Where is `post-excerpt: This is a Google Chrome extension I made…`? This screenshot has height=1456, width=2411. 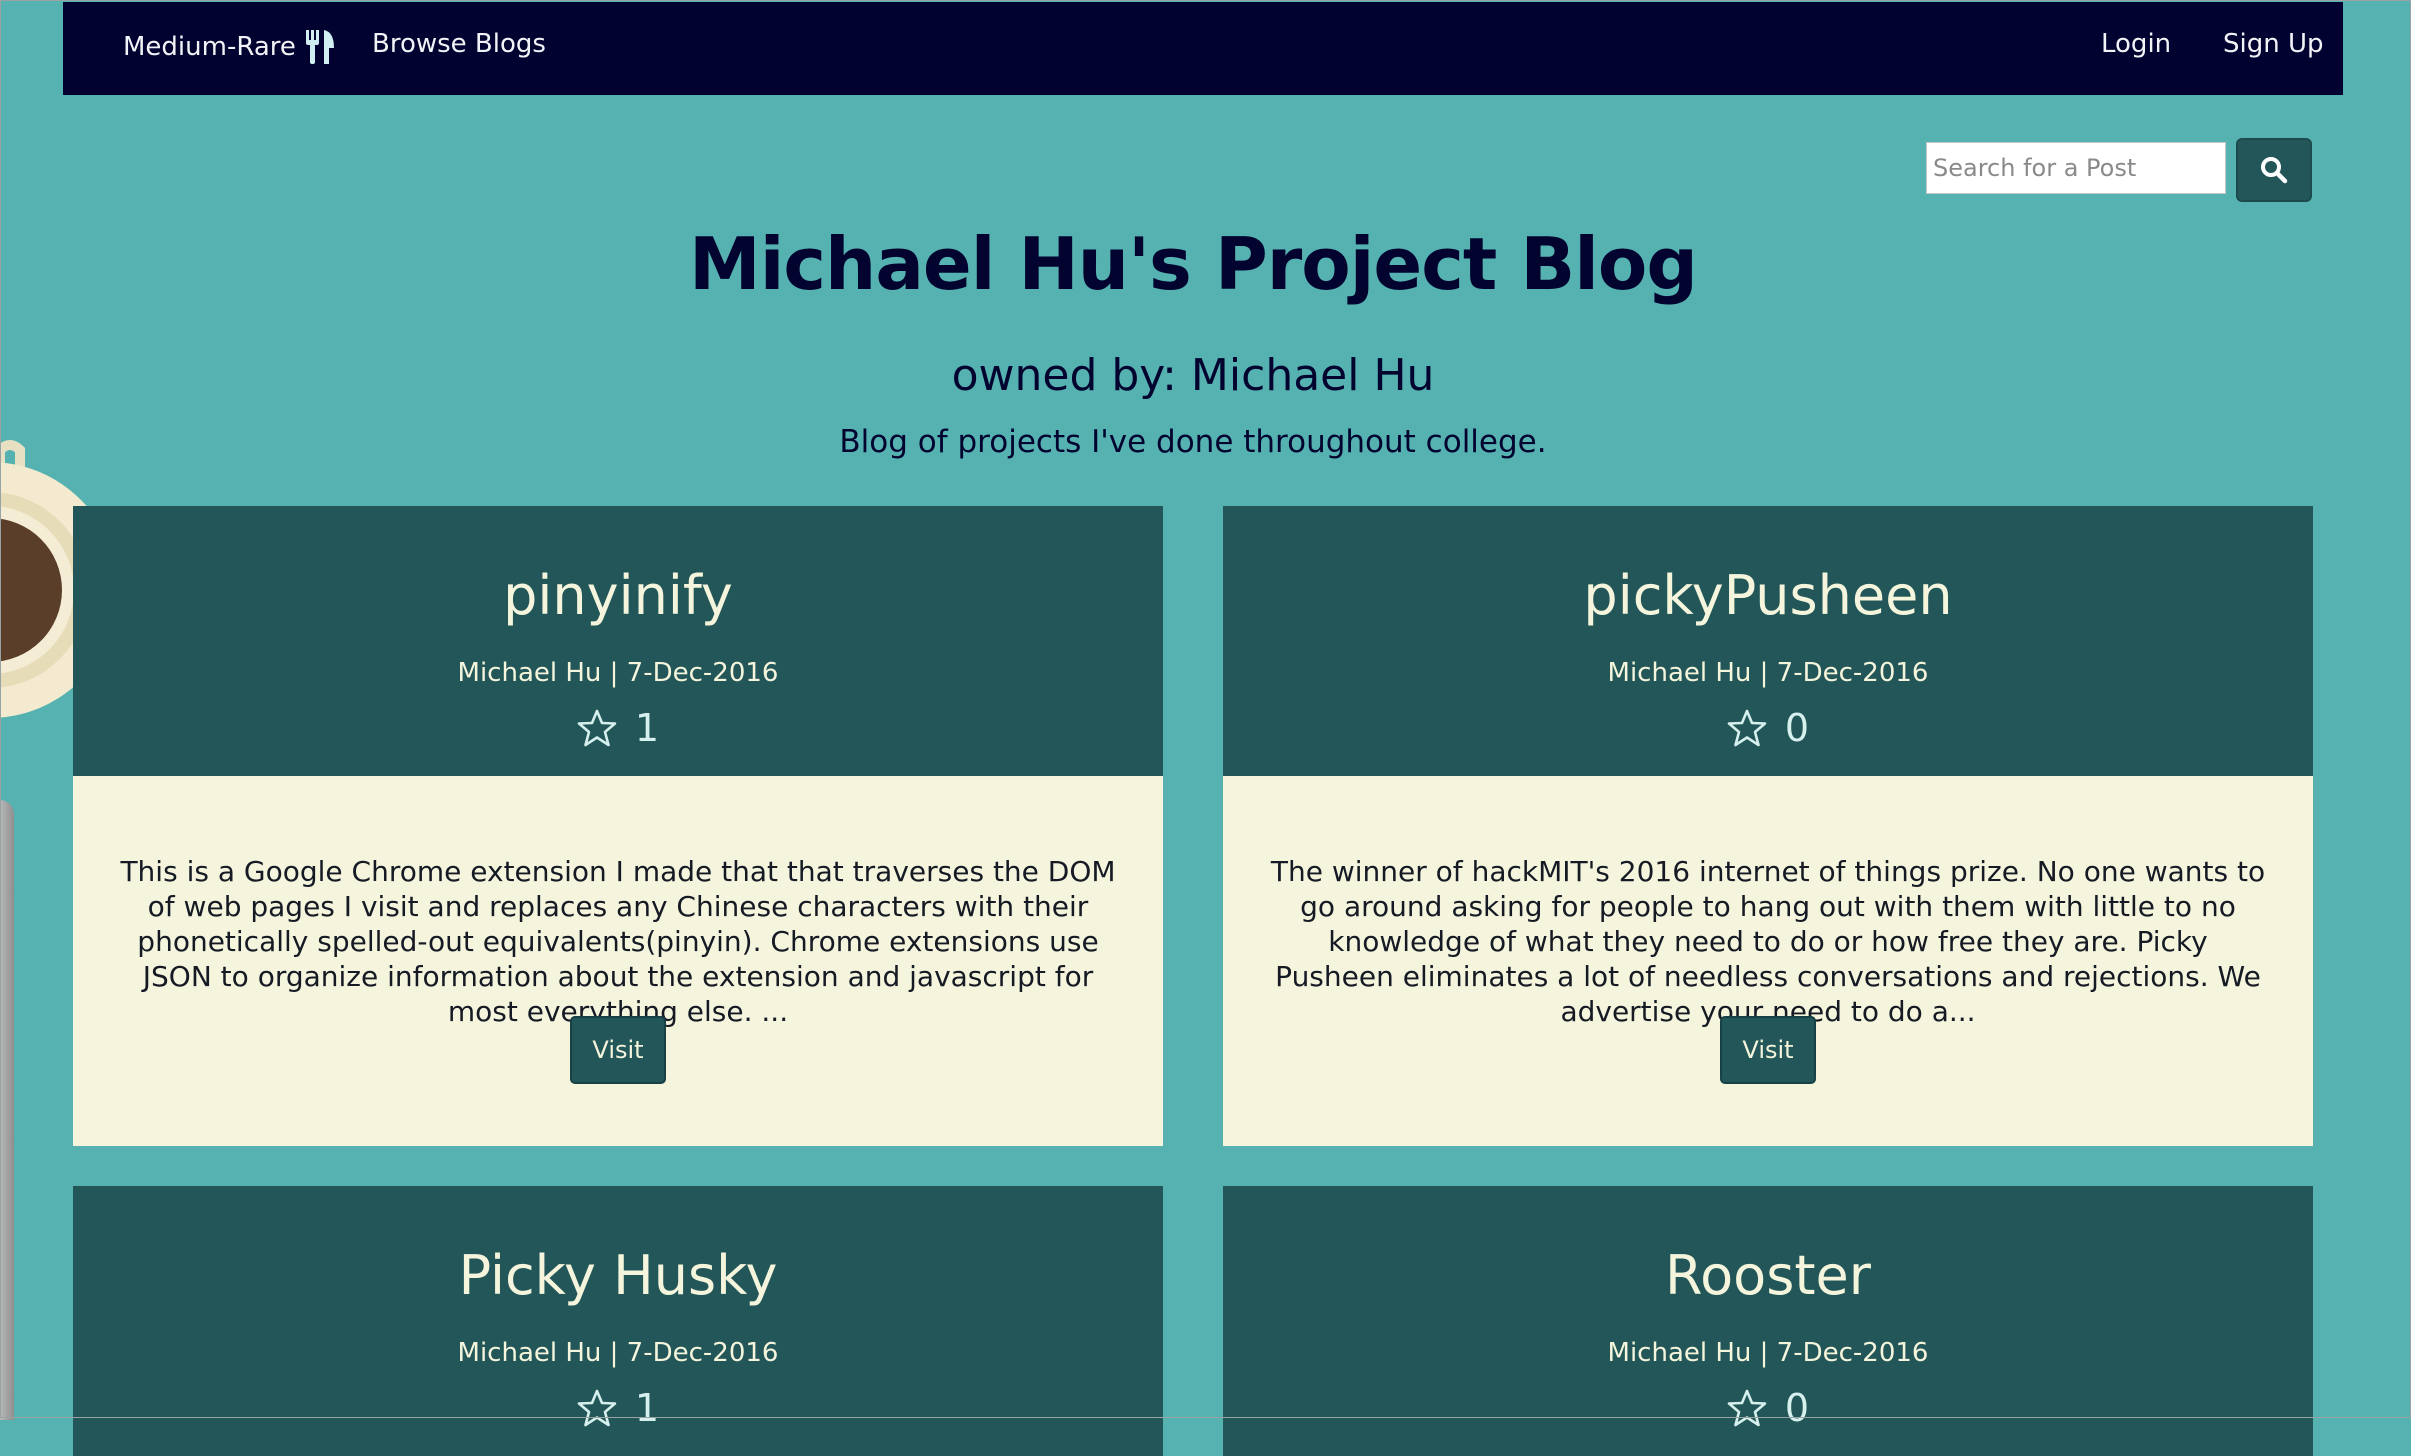 post-excerpt: This is a Google Chrome extension I made… is located at coordinates (618, 941).